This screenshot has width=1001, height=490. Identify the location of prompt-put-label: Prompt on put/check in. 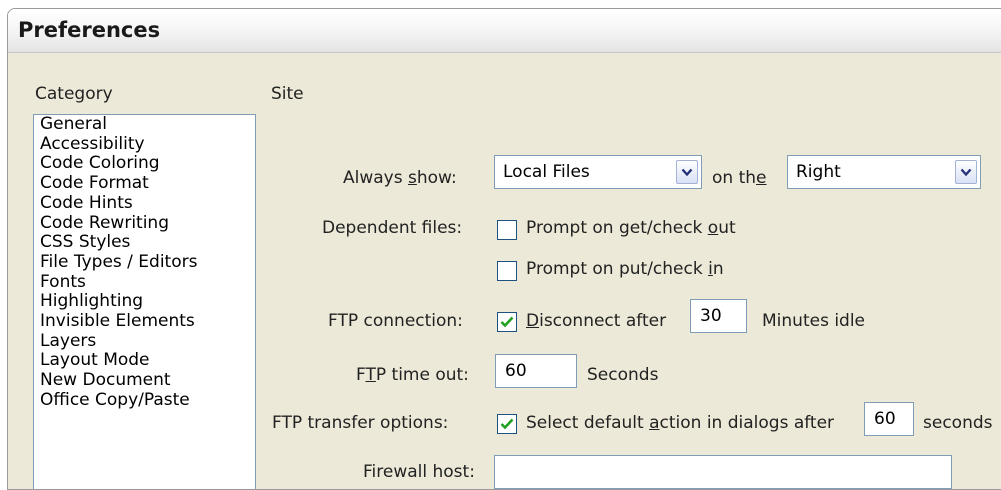
(625, 269).